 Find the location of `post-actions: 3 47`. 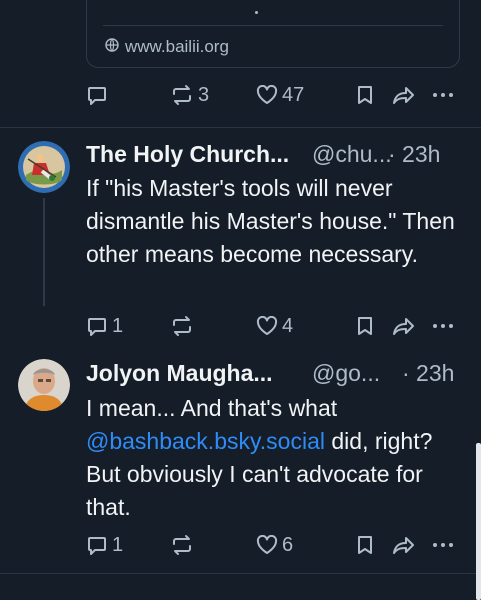

post-actions: 3 47 is located at coordinates (271, 95).